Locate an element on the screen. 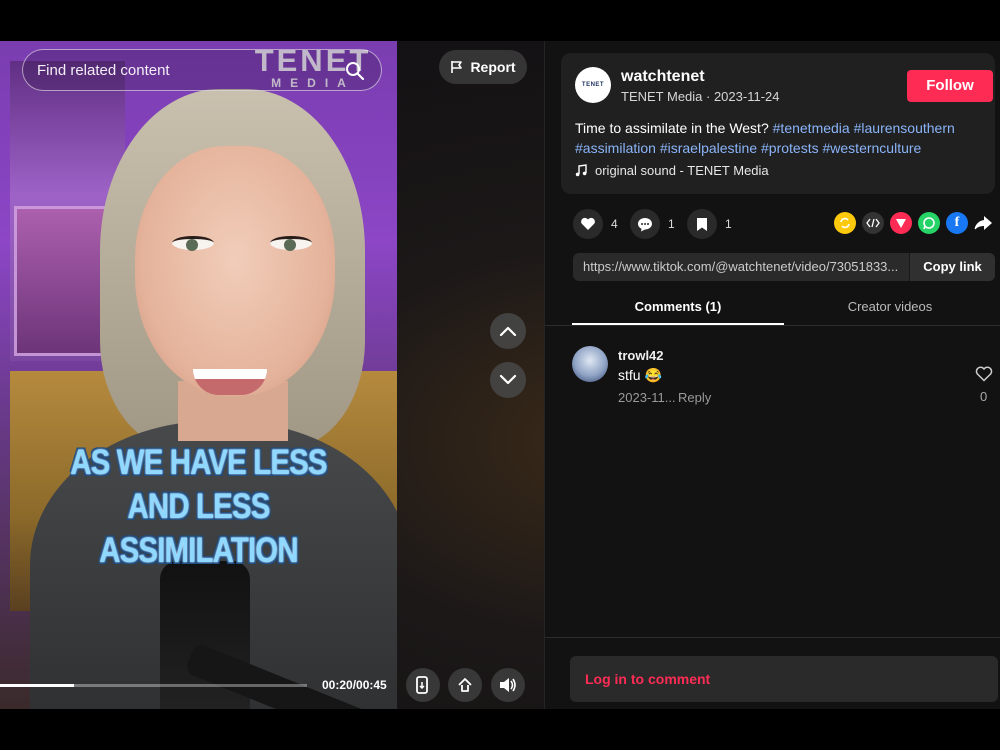  report-label: Report is located at coordinates (493, 67).